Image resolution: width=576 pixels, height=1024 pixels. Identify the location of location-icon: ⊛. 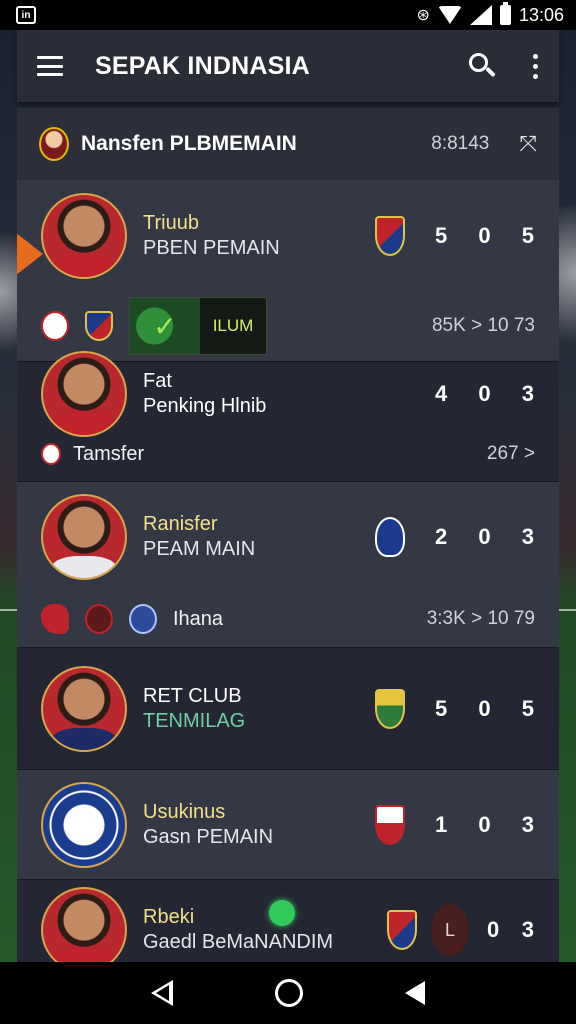
(423, 15).